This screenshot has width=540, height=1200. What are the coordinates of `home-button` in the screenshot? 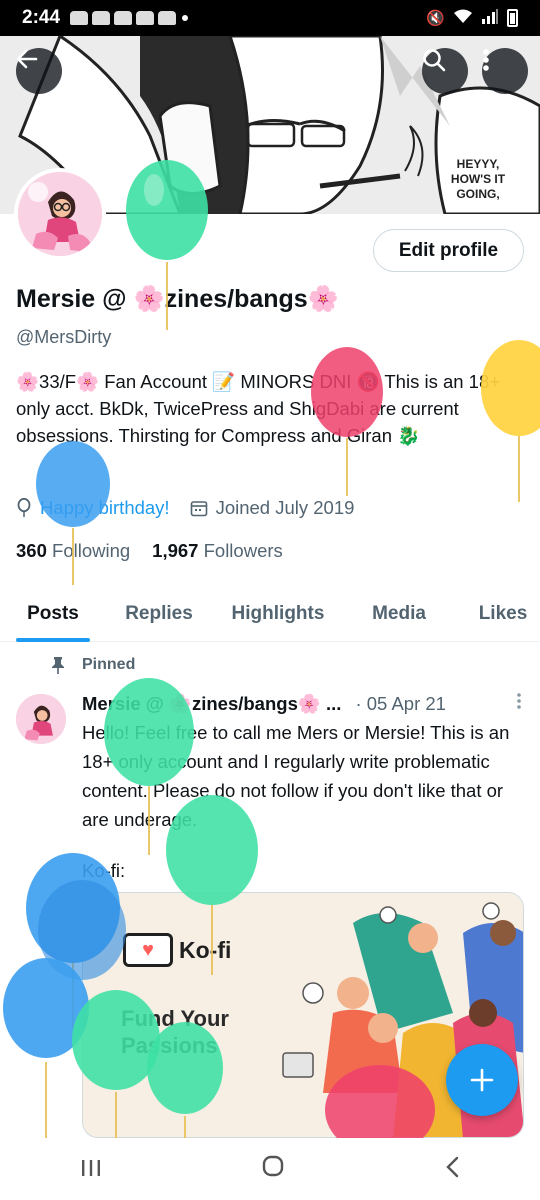 It's located at (273, 1169).